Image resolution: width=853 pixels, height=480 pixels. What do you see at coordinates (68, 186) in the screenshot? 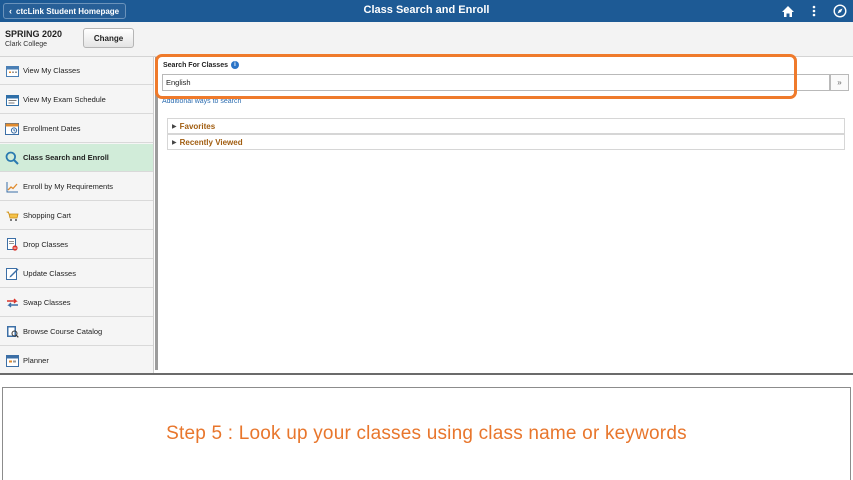
I see `sidebar-item-label: Enroll by My Requirements` at bounding box center [68, 186].